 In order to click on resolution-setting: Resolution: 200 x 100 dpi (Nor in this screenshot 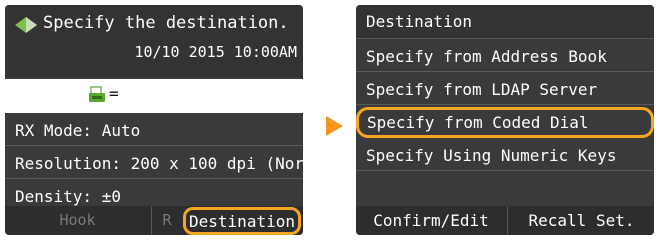, I will do `click(154, 163)`.